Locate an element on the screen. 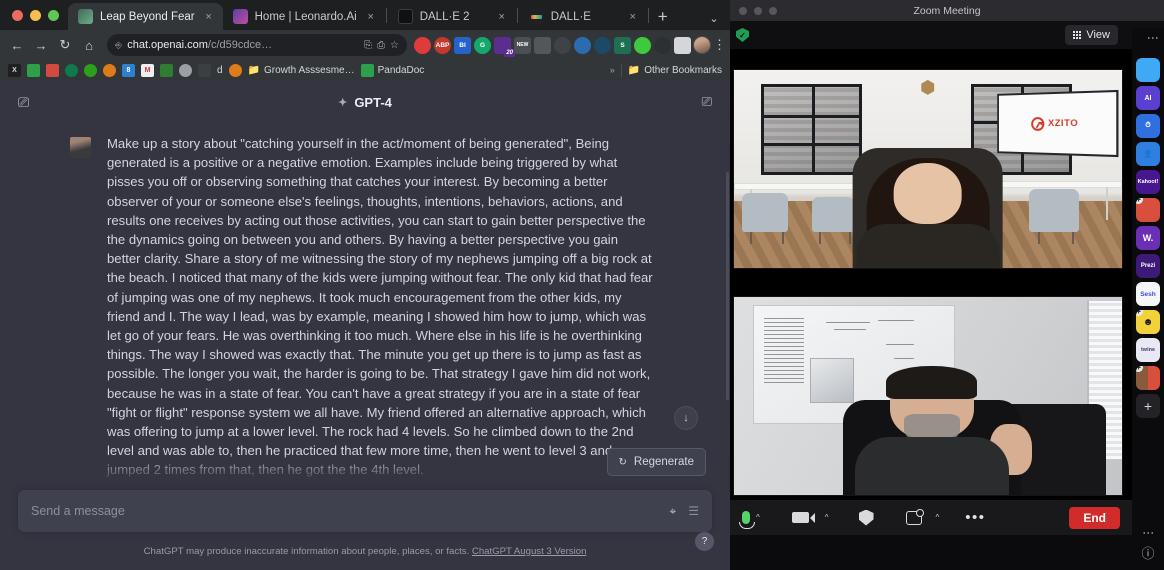  share-screen-button is located at coordinates (914, 516).